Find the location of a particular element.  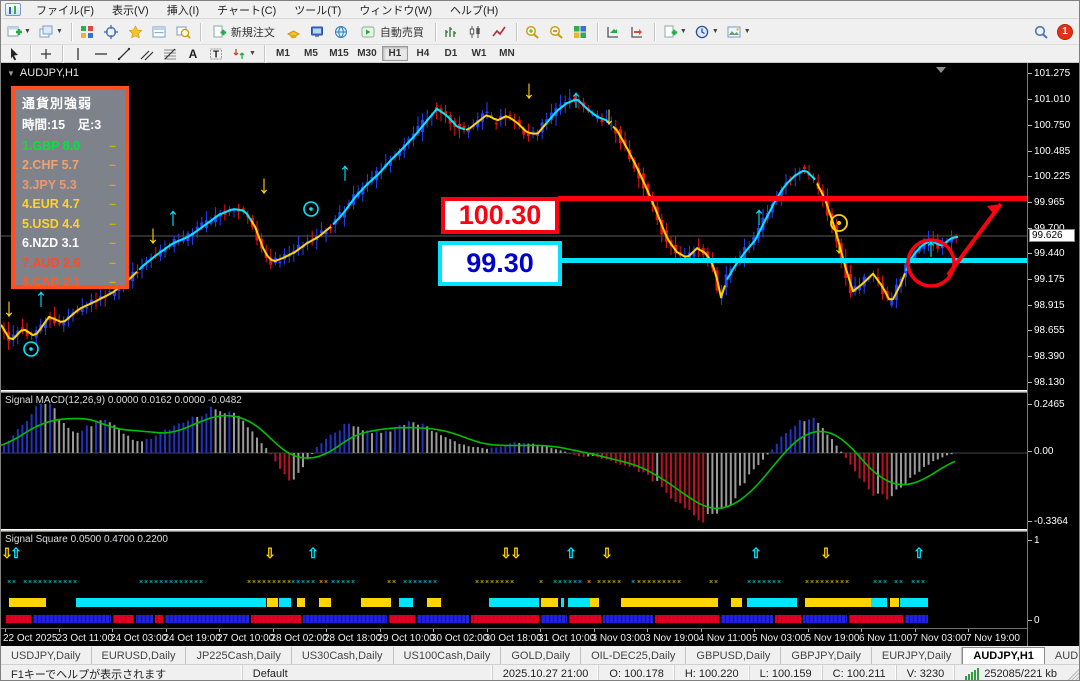

menu-i: 挿入(I) is located at coordinates (183, 11).